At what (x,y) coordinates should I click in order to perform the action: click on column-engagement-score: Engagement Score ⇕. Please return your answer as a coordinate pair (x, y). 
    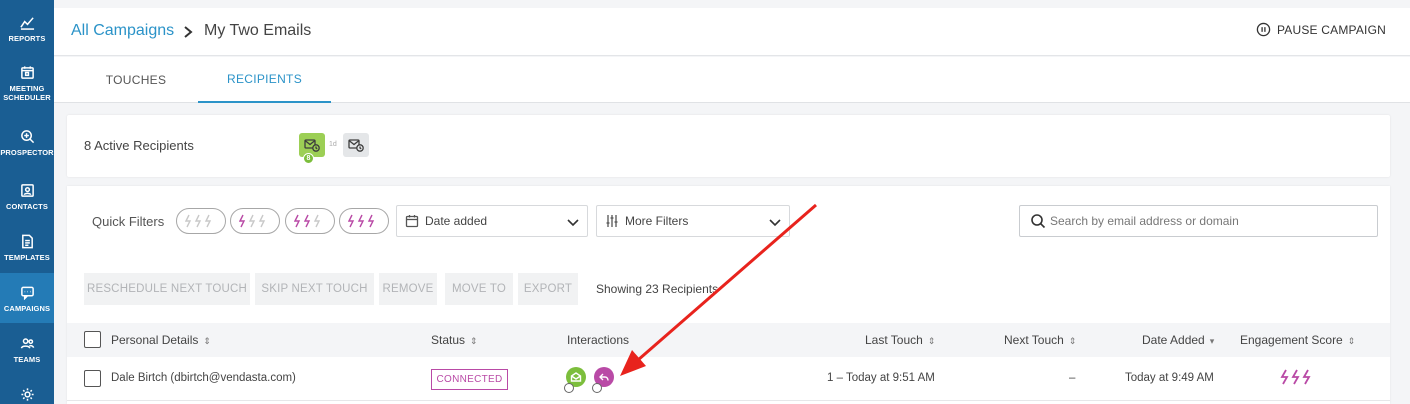
    Looking at the image, I should click on (1297, 340).